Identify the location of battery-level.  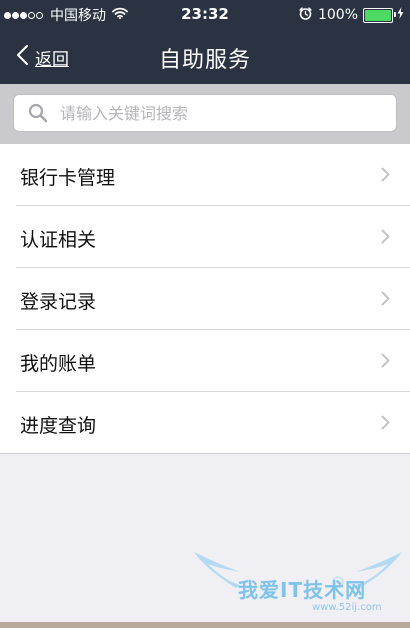
(378, 15).